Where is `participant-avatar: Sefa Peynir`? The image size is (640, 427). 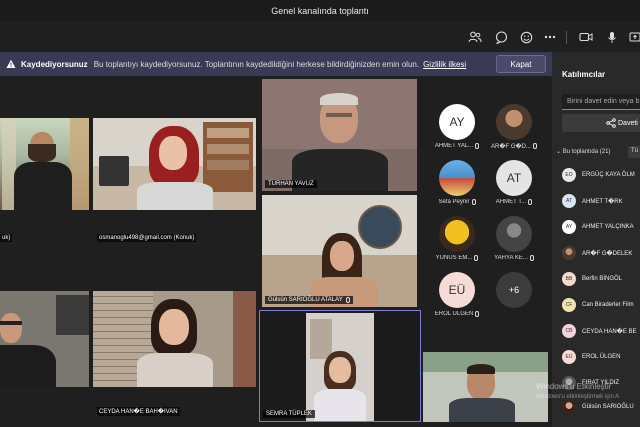 participant-avatar: Sefa Peynir is located at coordinates (457, 182).